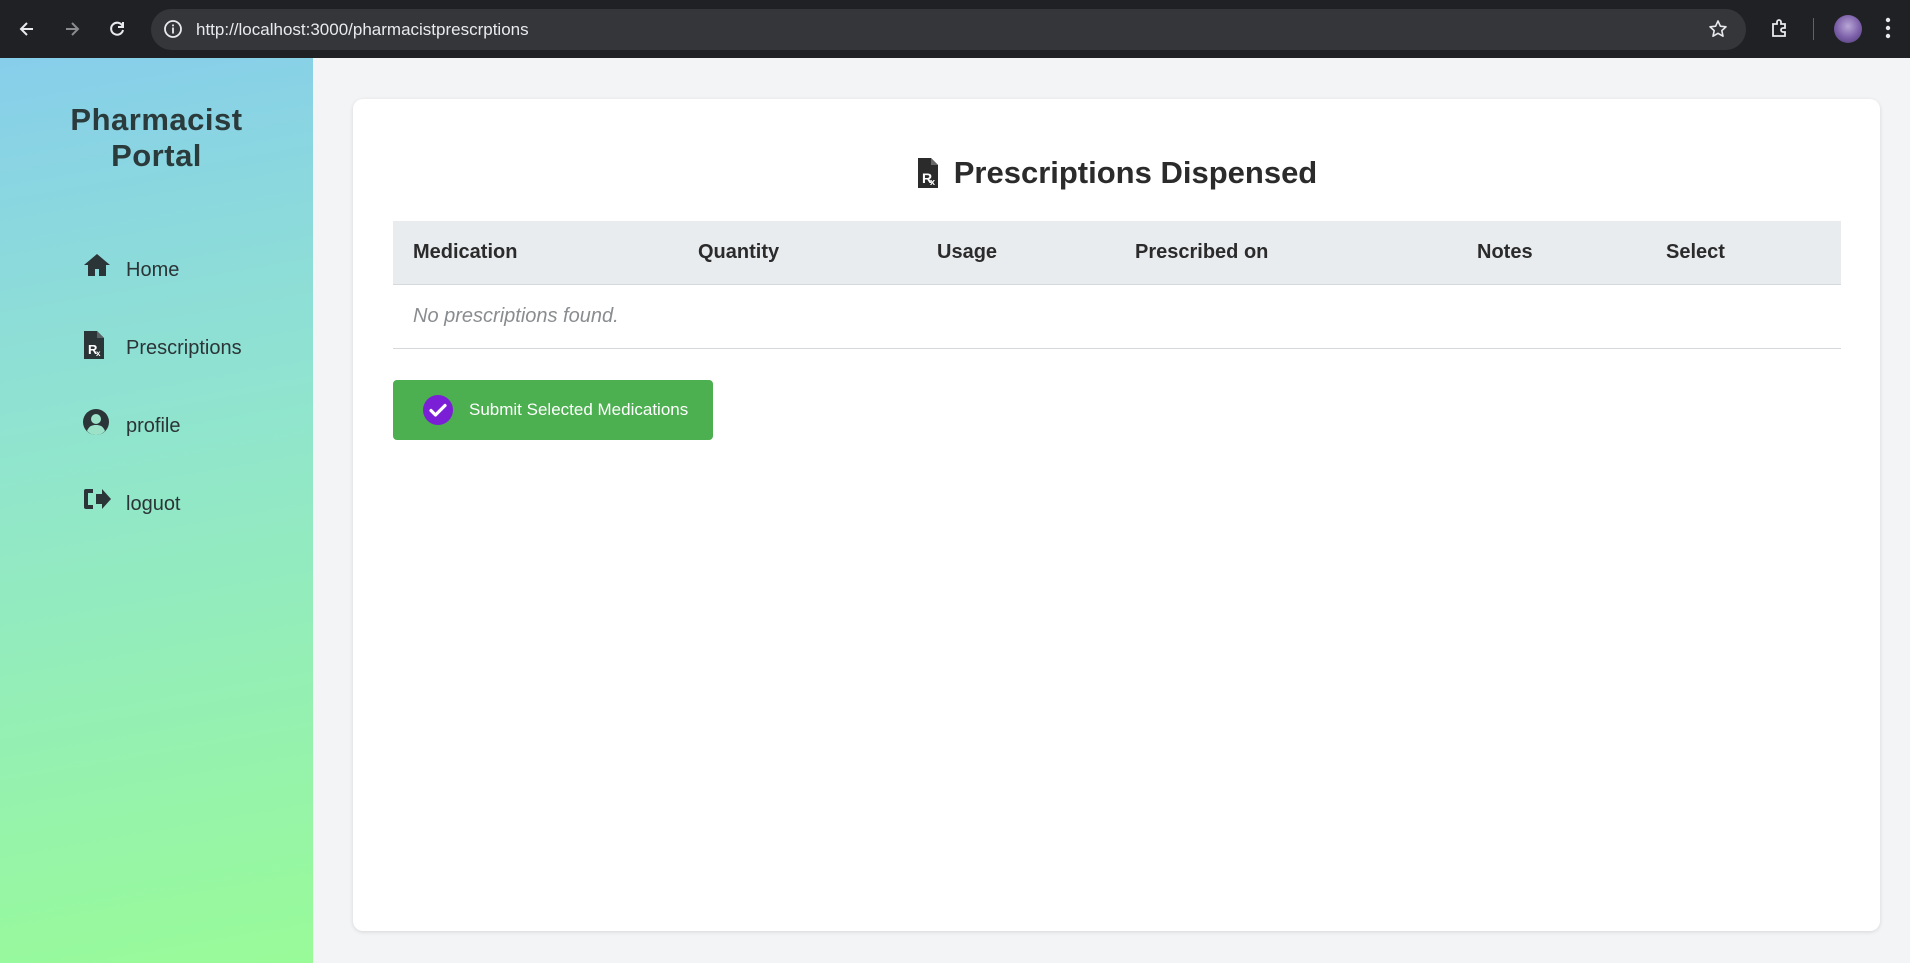  Describe the element at coordinates (1135, 172) in the screenshot. I see `page-title-text: Prescriptions Dispensed` at that location.